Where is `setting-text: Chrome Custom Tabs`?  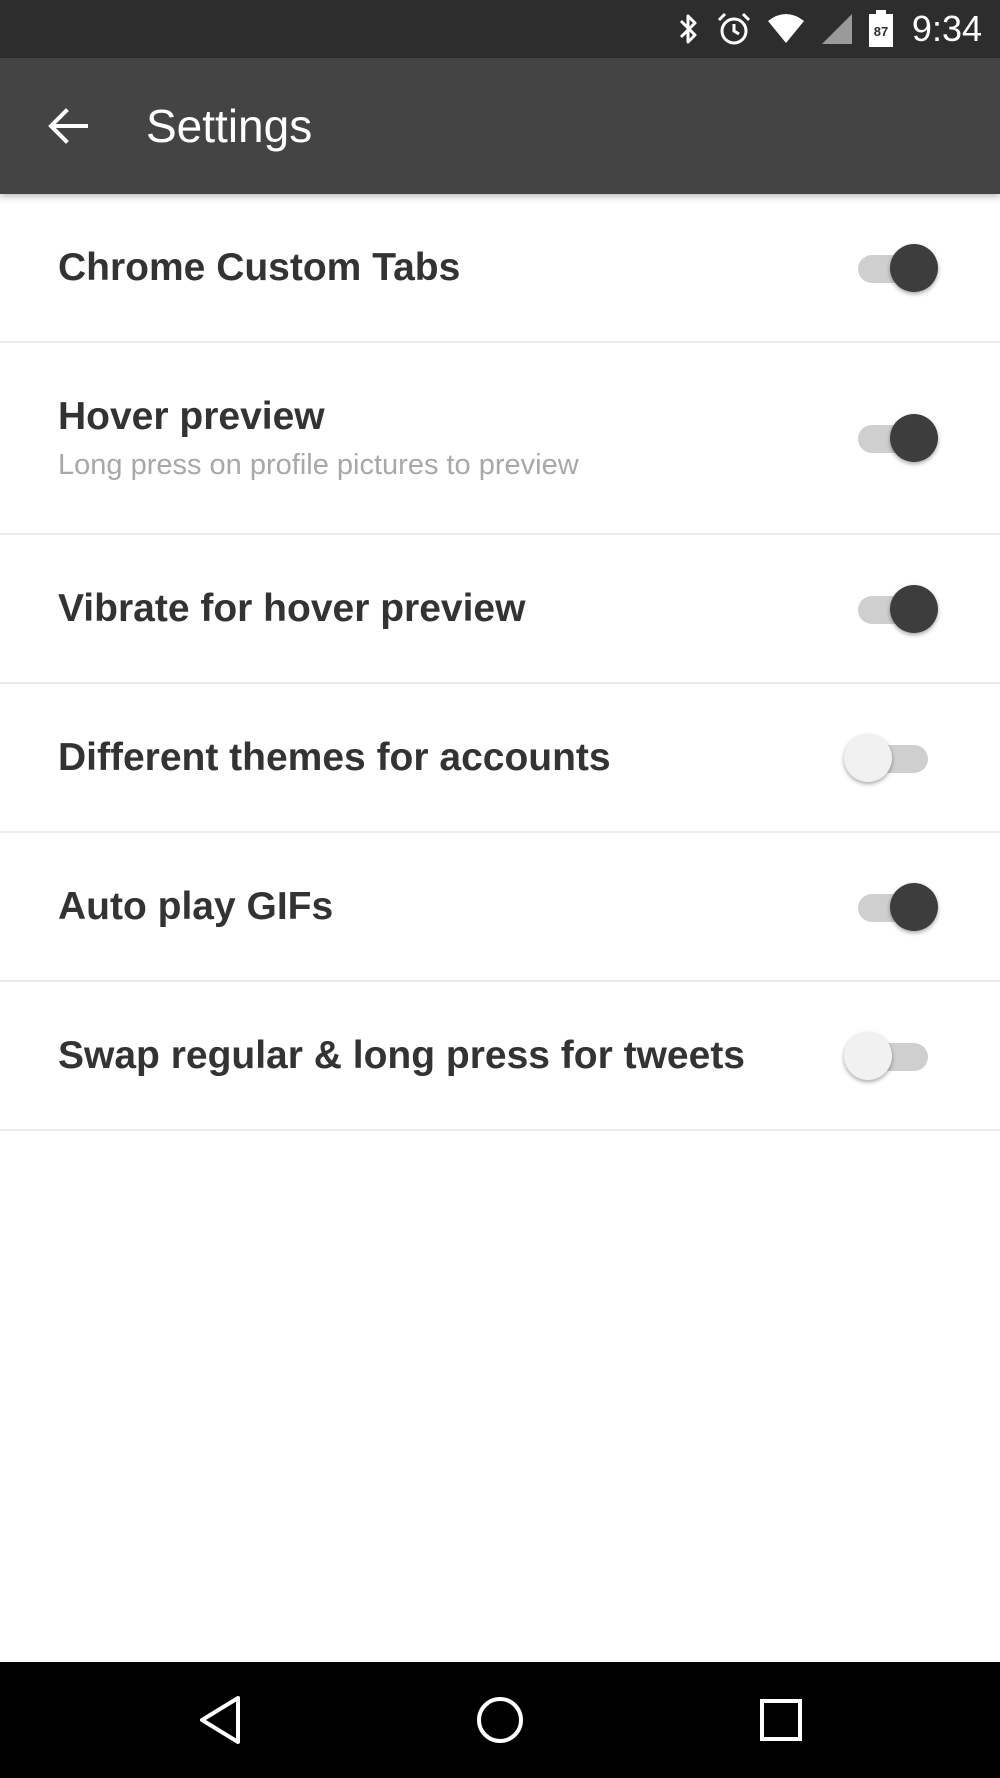 setting-text: Chrome Custom Tabs is located at coordinates (259, 267).